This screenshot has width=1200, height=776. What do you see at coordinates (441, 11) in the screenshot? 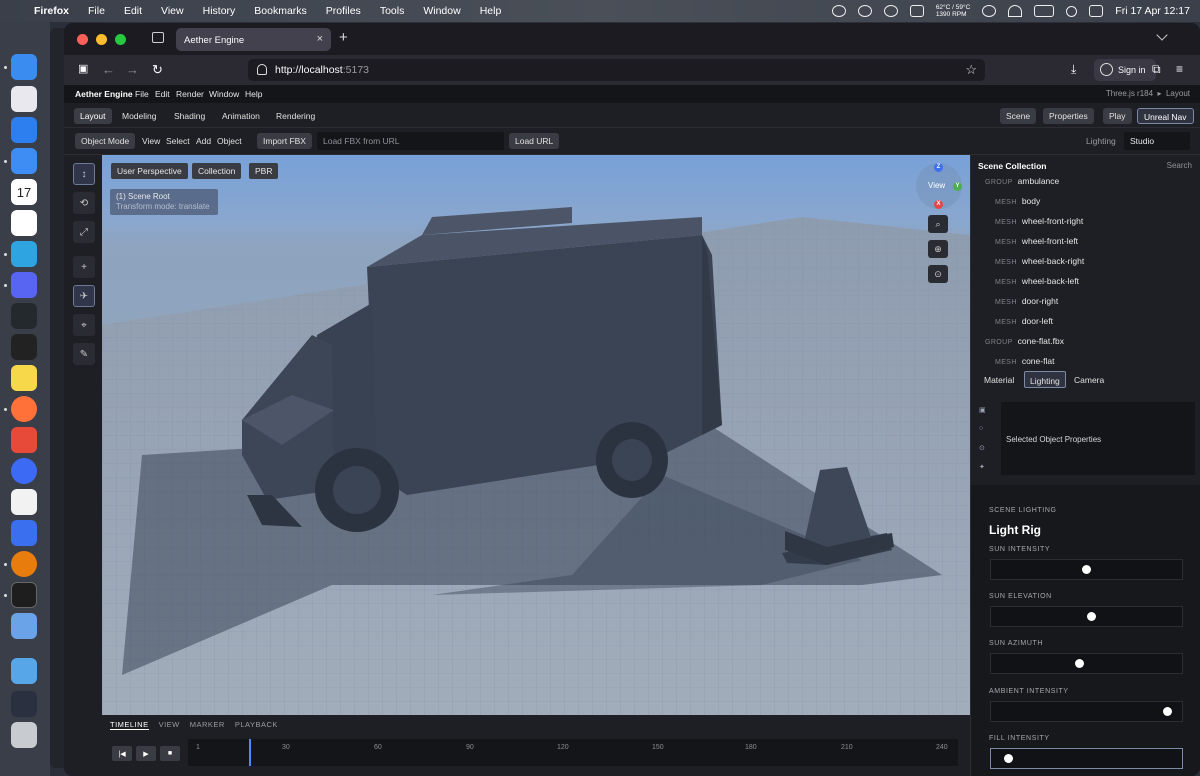
I see `menu-window: Window` at bounding box center [441, 11].